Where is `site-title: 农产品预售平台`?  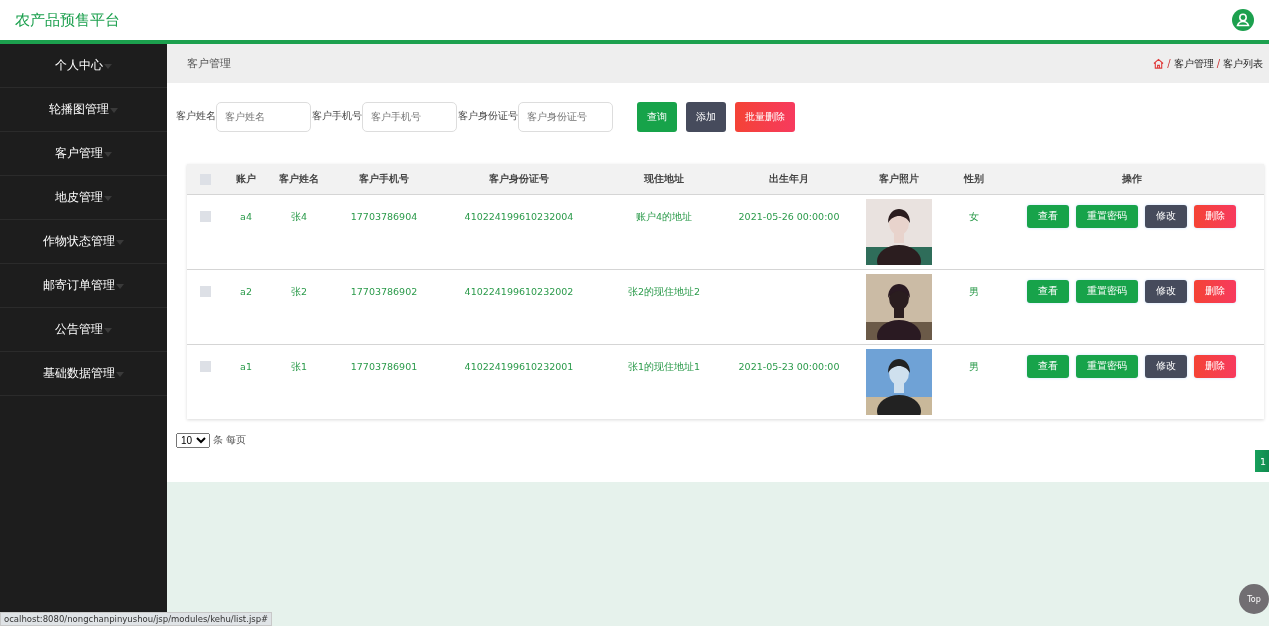
site-title: 农产品预售平台 is located at coordinates (67, 20).